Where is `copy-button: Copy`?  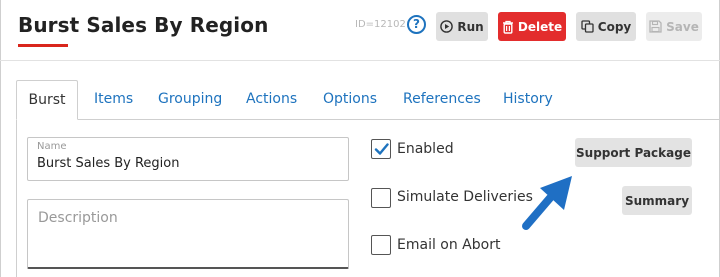
copy-button: Copy is located at coordinates (606, 26).